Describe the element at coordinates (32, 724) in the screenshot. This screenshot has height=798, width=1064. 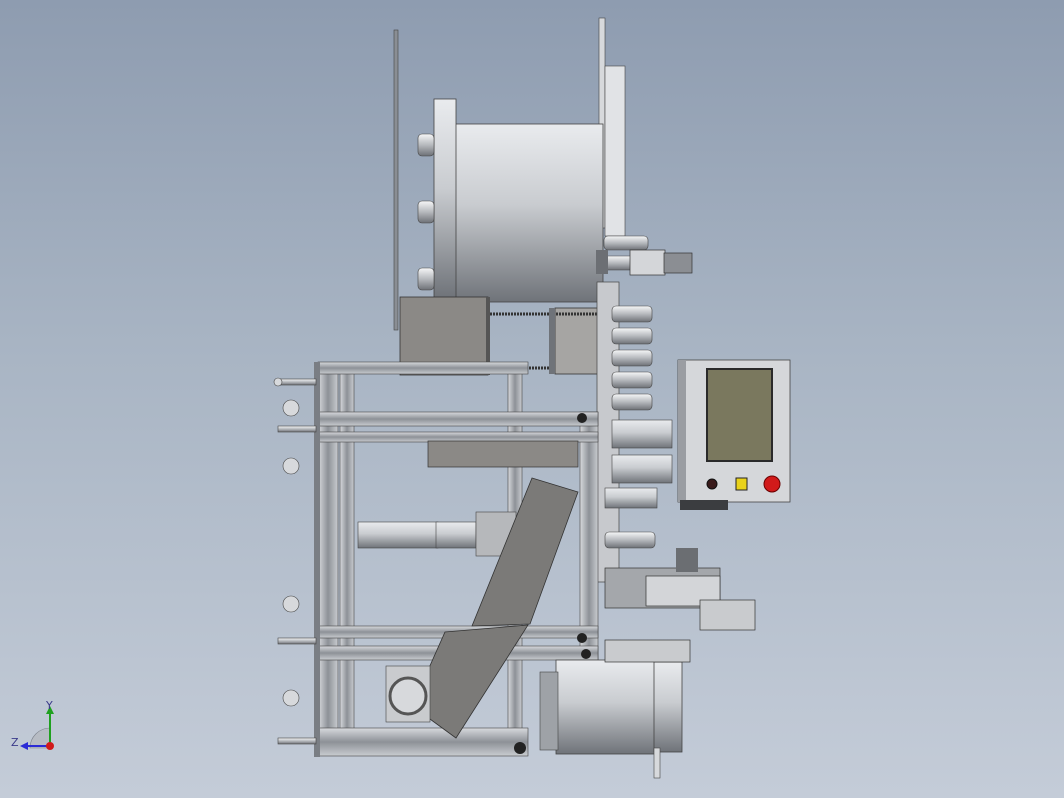
I see `axis-triad: Y Z` at that location.